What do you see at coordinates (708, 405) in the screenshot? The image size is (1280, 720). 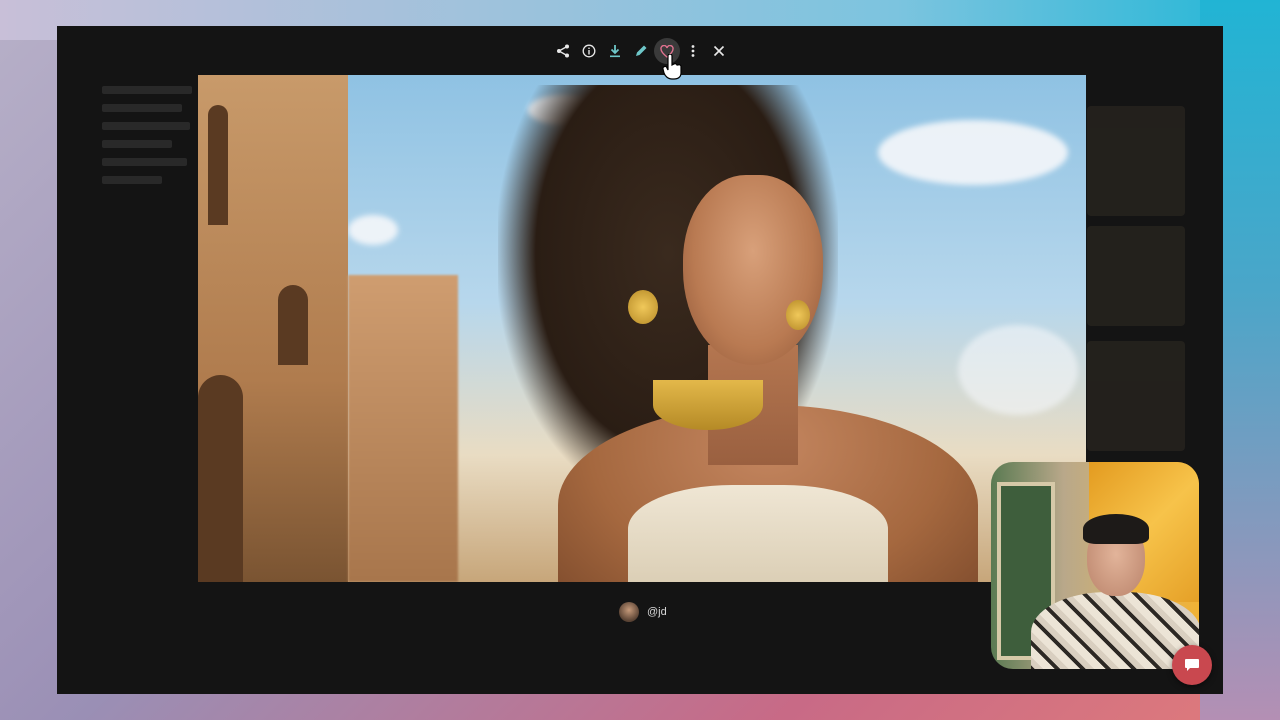 I see `gold-necklace` at bounding box center [708, 405].